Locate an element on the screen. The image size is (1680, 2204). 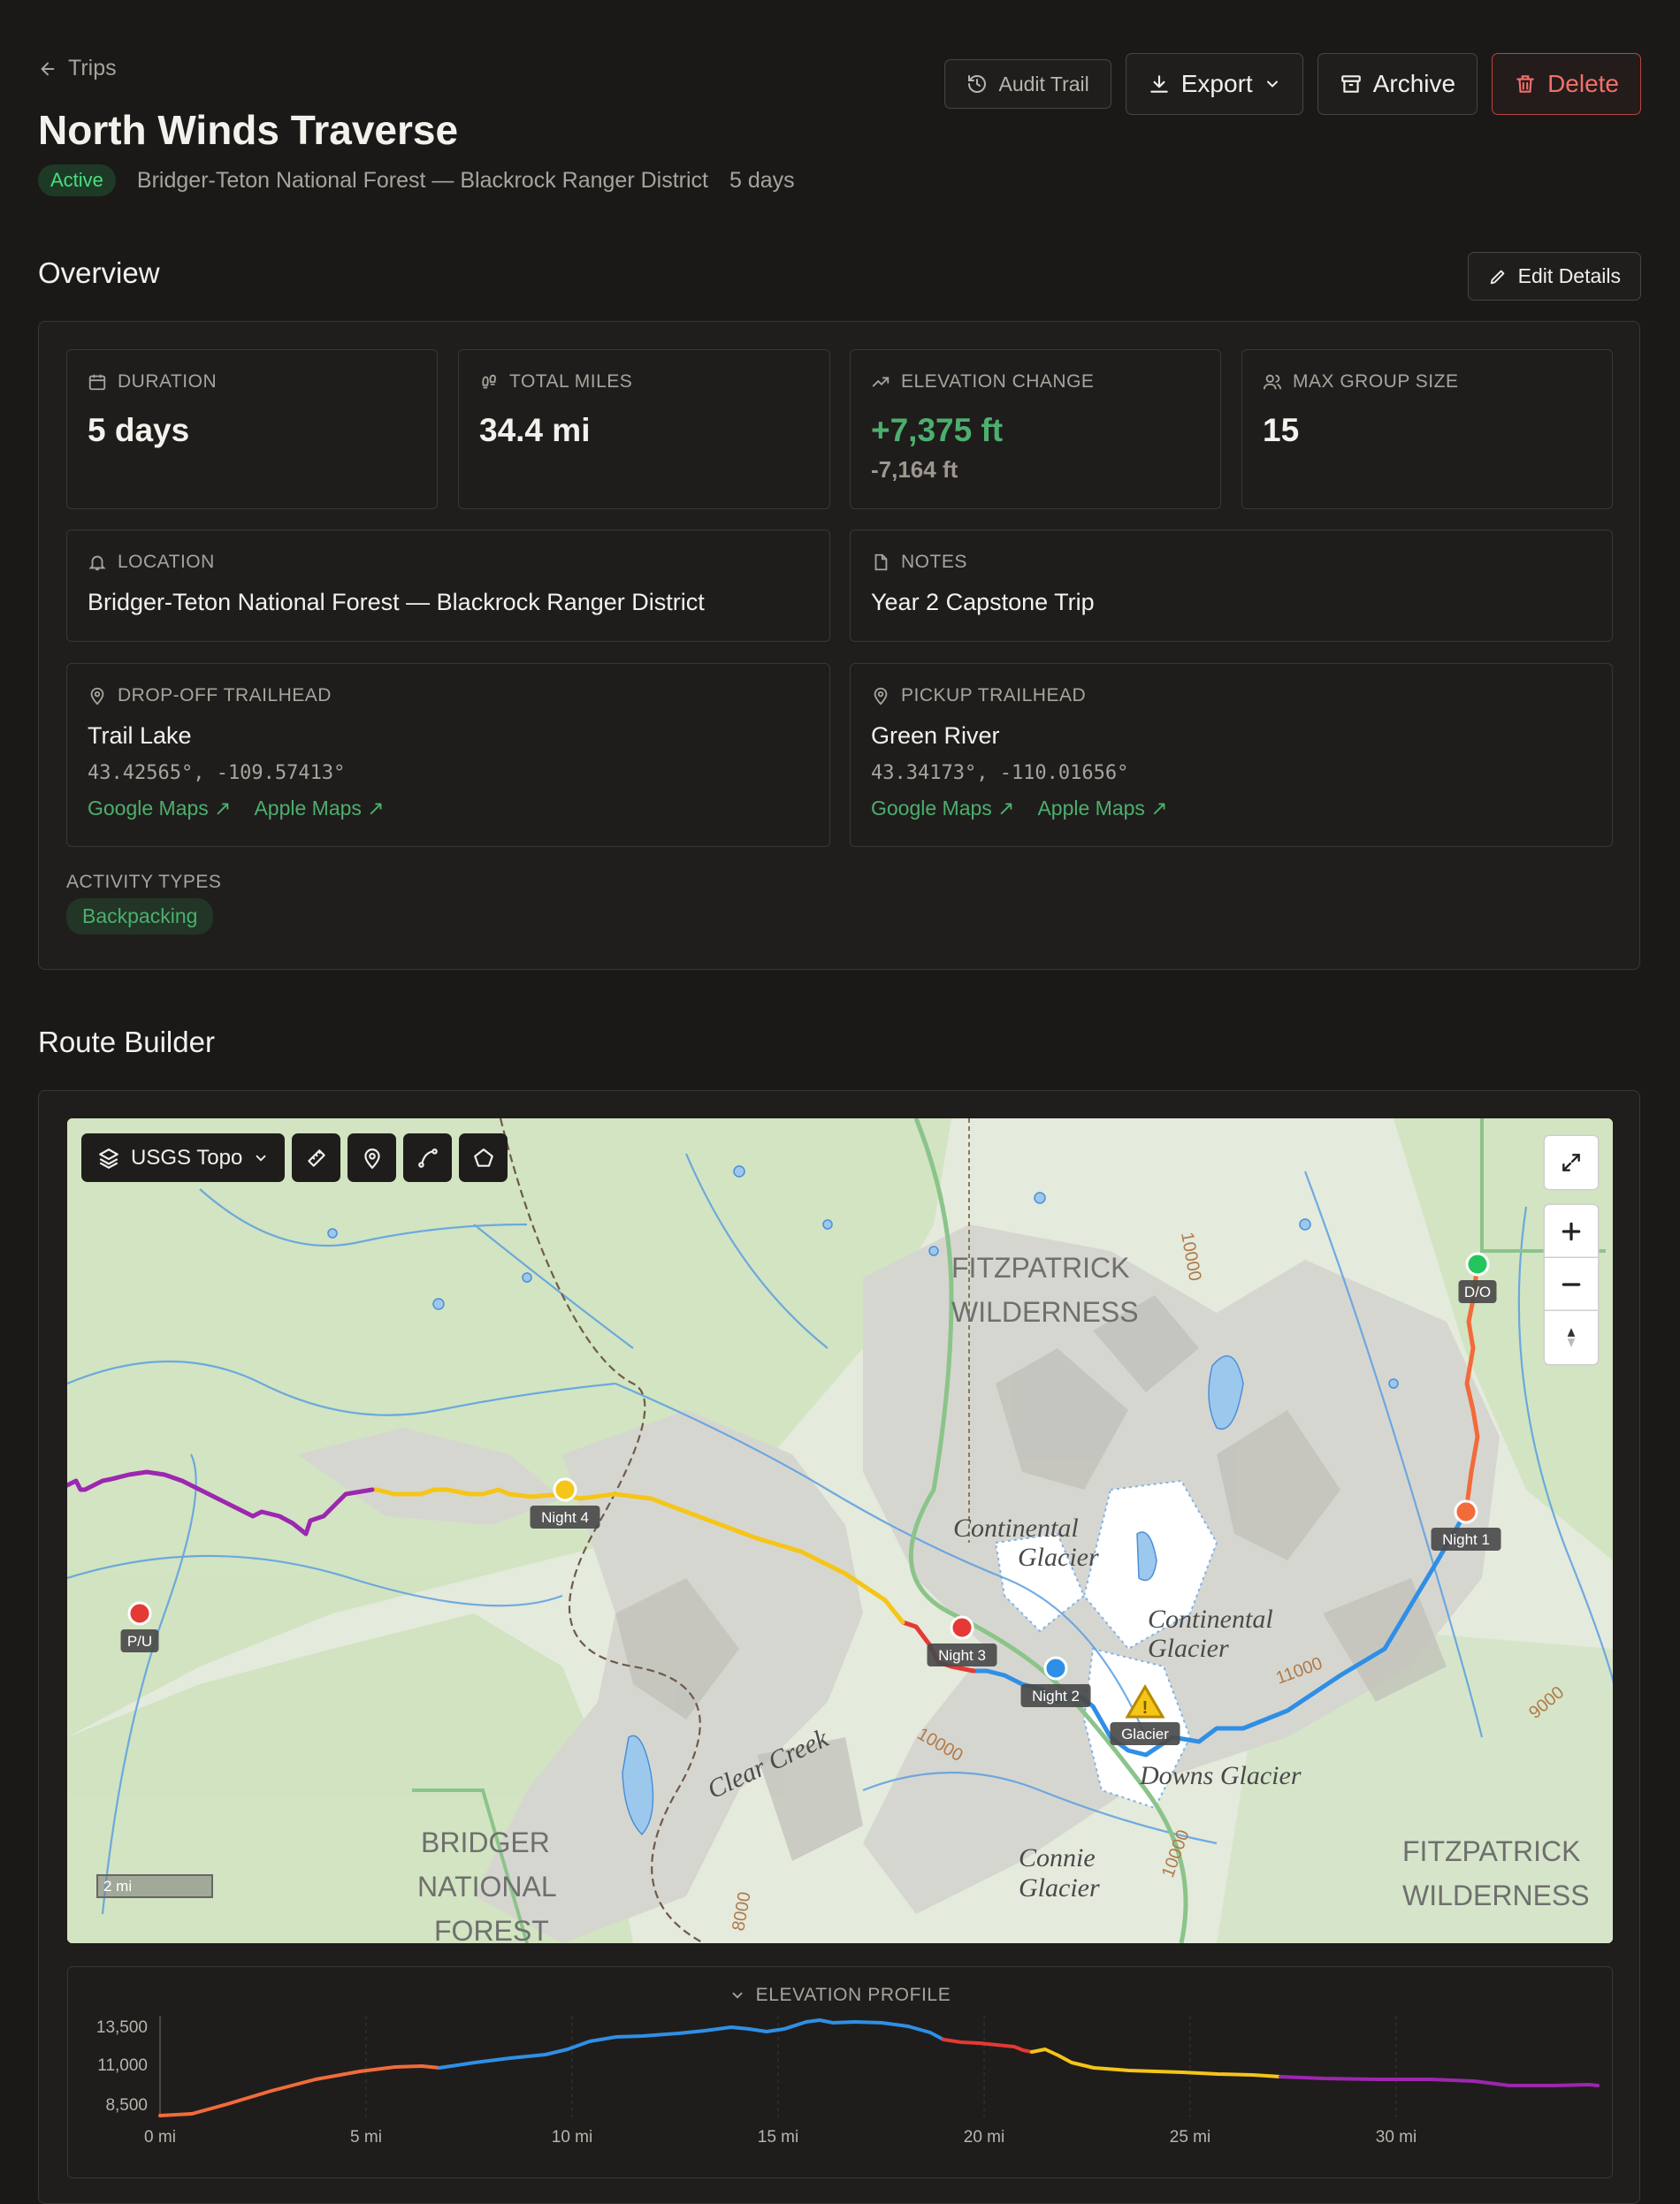
x-tick-label: 5 mi is located at coordinates (366, 2137).